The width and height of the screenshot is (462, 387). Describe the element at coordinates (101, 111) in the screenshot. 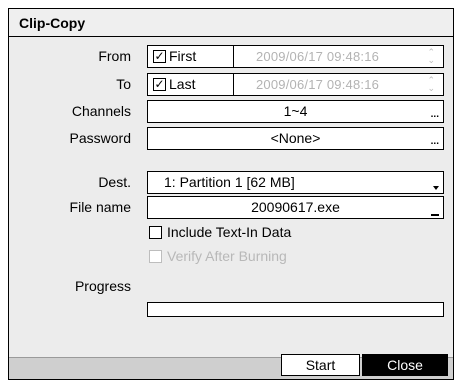

I see `channels-label: Channels` at that location.